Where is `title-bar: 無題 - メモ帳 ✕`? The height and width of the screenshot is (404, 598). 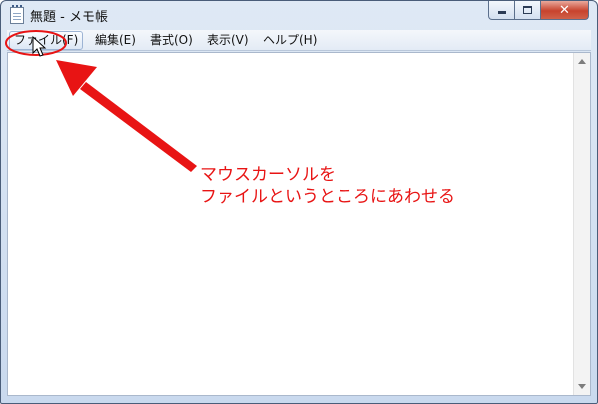
title-bar: 無題 - メモ帳 ✕ is located at coordinates (299, 15).